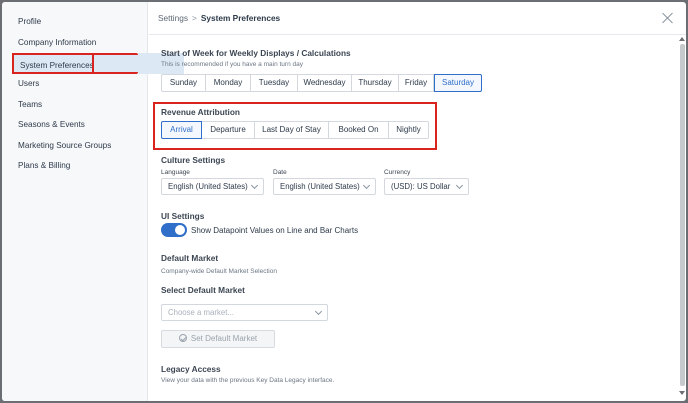  I want to click on language-label: Language, so click(175, 172).